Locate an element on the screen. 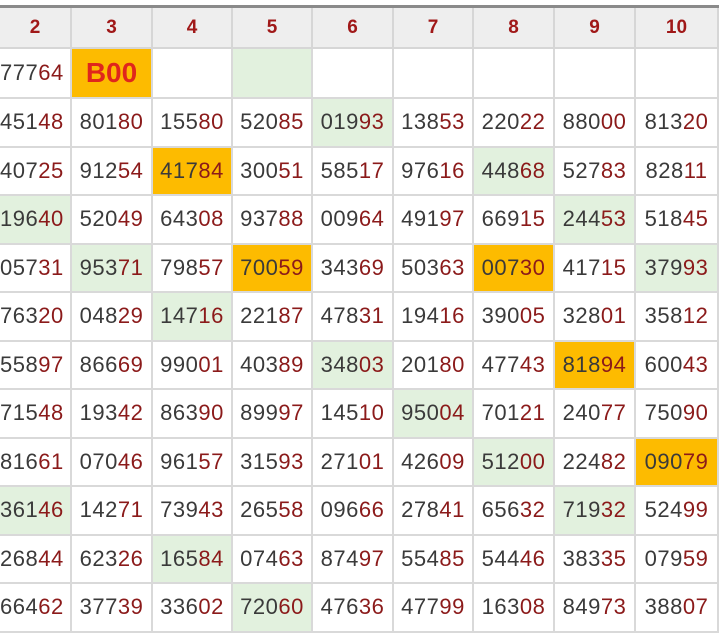 The image size is (719, 633). number-prefix: 165 is located at coordinates (179, 558).